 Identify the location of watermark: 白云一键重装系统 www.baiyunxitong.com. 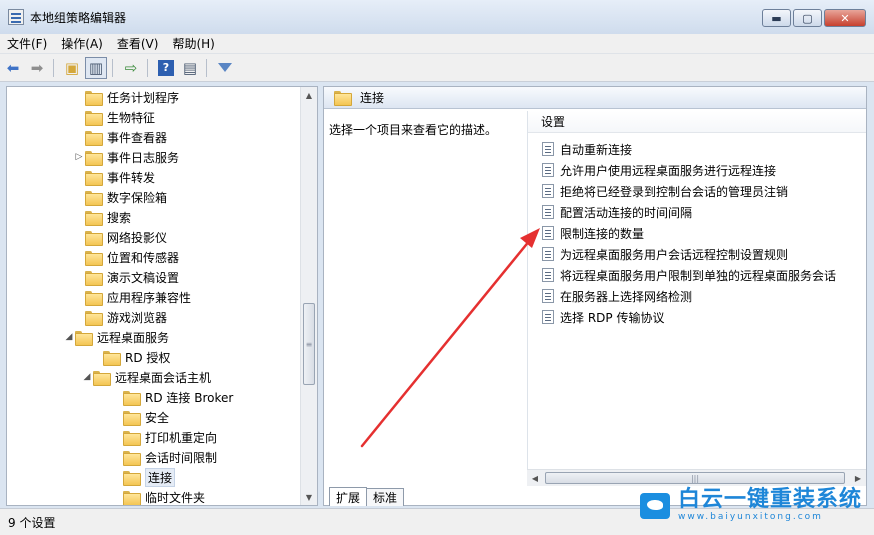
(750, 505).